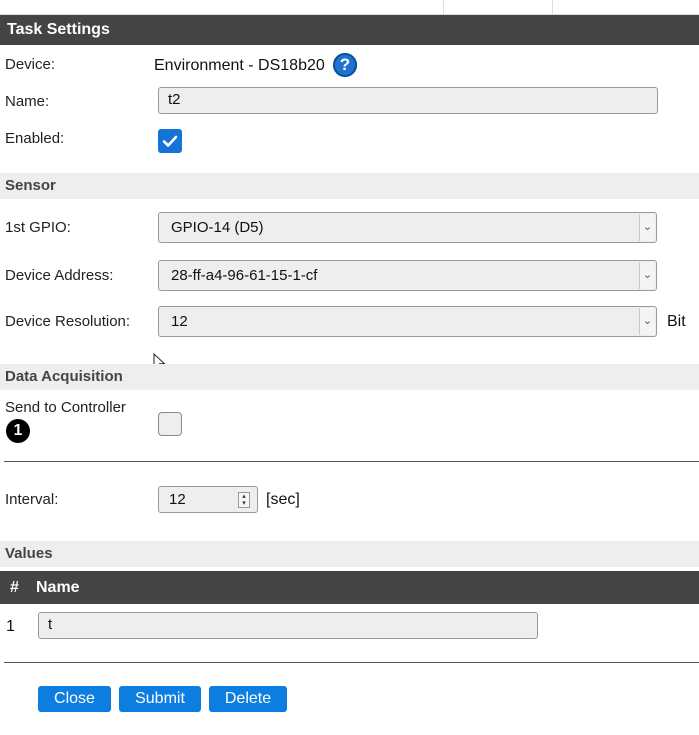 This screenshot has width=699, height=735. I want to click on gpio-select-value: GPIO-14 (D5), so click(217, 227).